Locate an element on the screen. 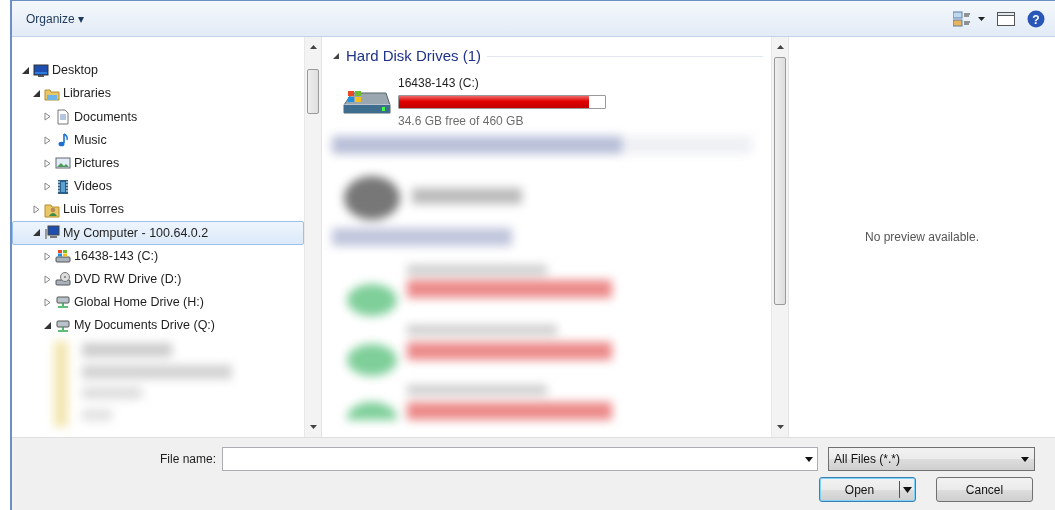 The height and width of the screenshot is (510, 1055). tree-item: Global Home Drive (H:) is located at coordinates (158, 302).